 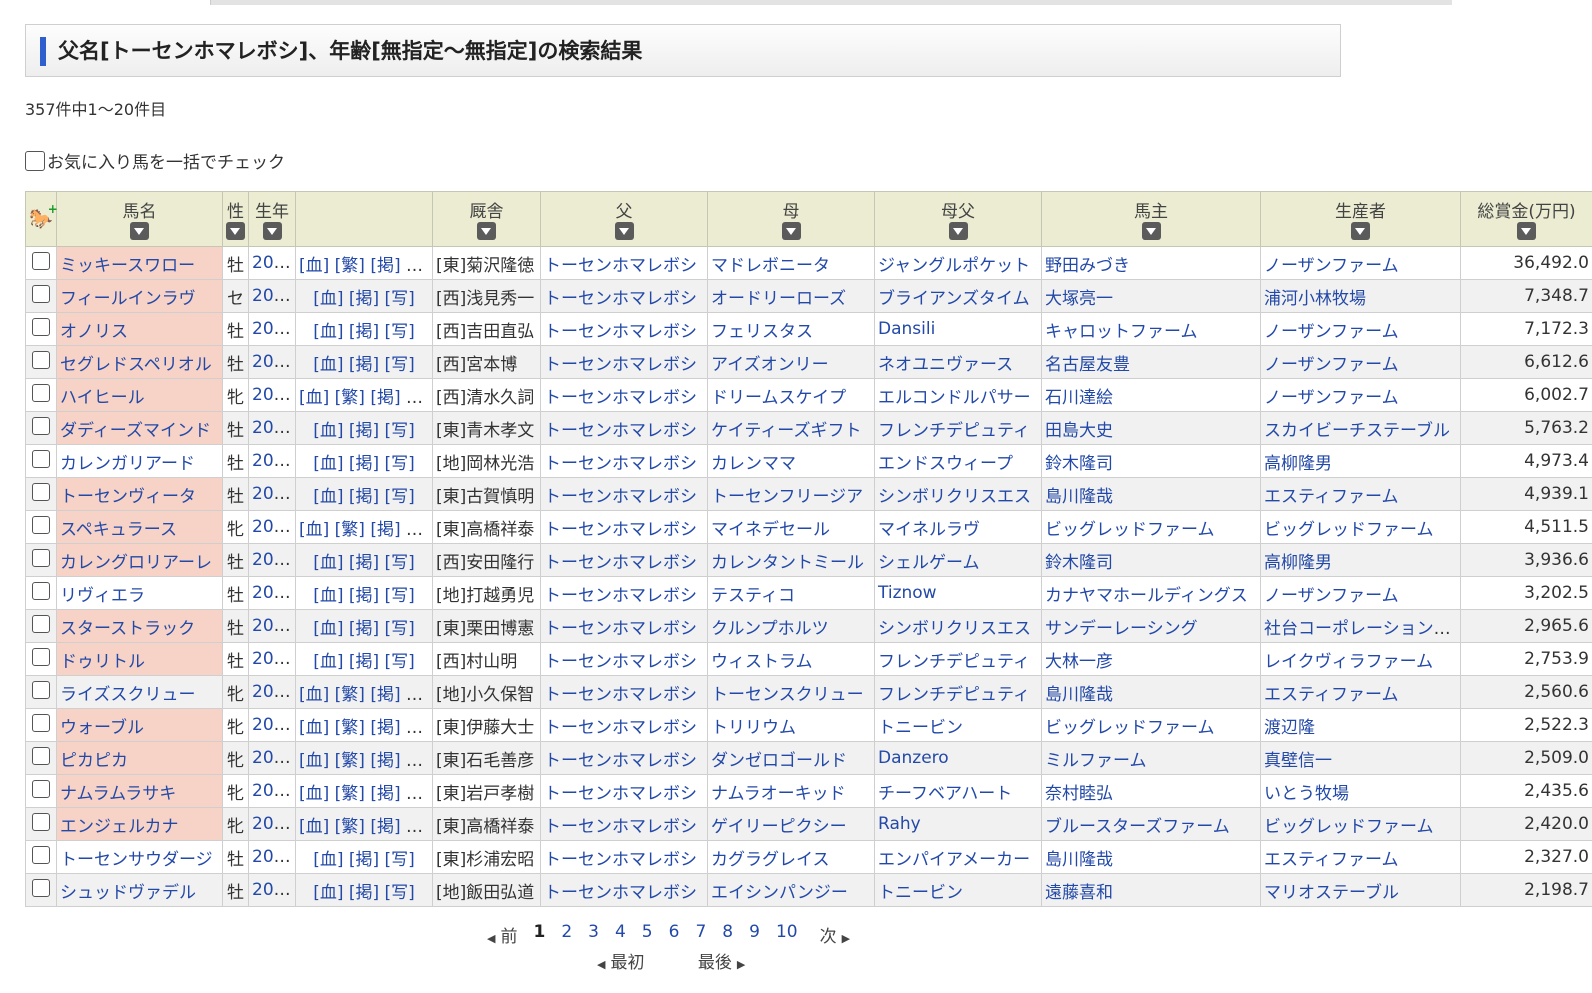 I want to click on damsire: ネオユニヴァース, so click(x=945, y=365).